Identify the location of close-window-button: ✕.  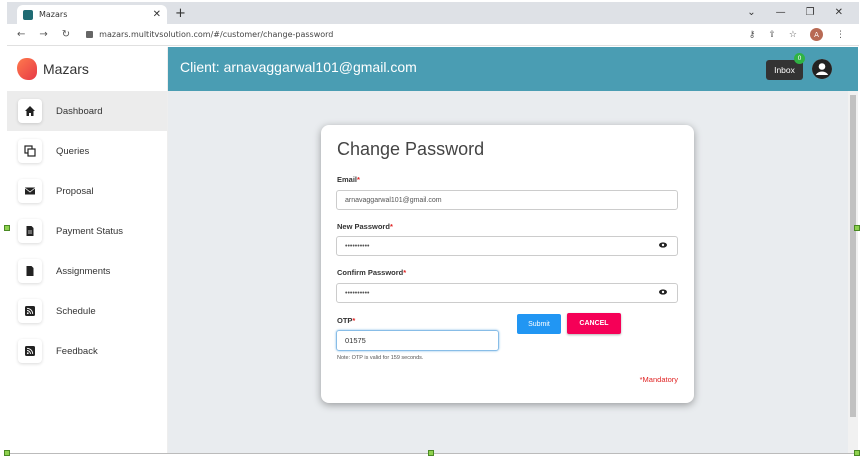
(839, 12).